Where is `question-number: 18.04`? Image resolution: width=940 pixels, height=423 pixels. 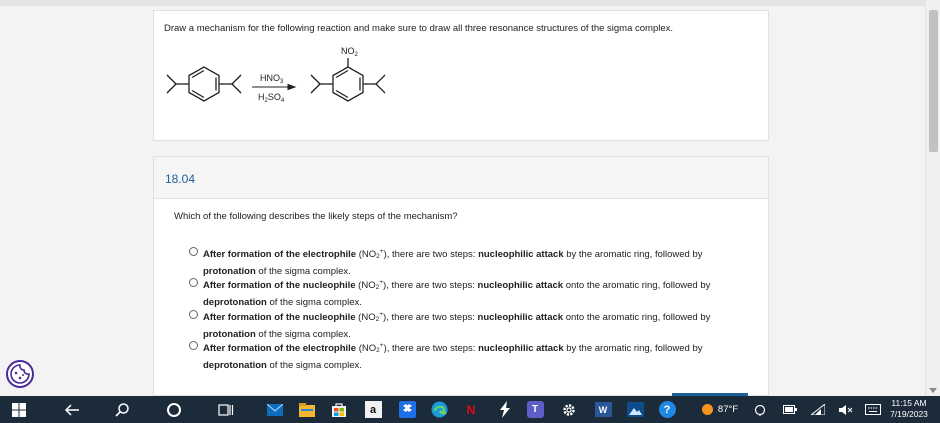 question-number: 18.04 is located at coordinates (180, 179).